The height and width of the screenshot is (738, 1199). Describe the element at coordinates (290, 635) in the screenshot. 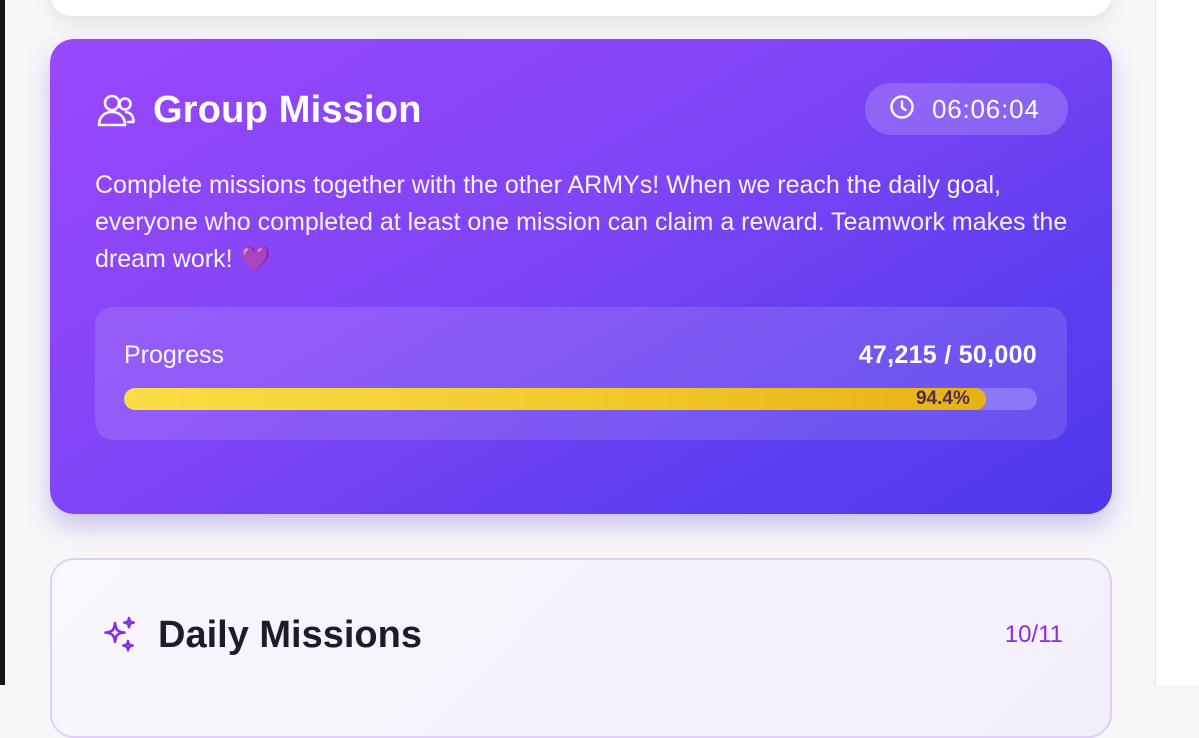

I see `daily-missions-title: Daily Missions` at that location.